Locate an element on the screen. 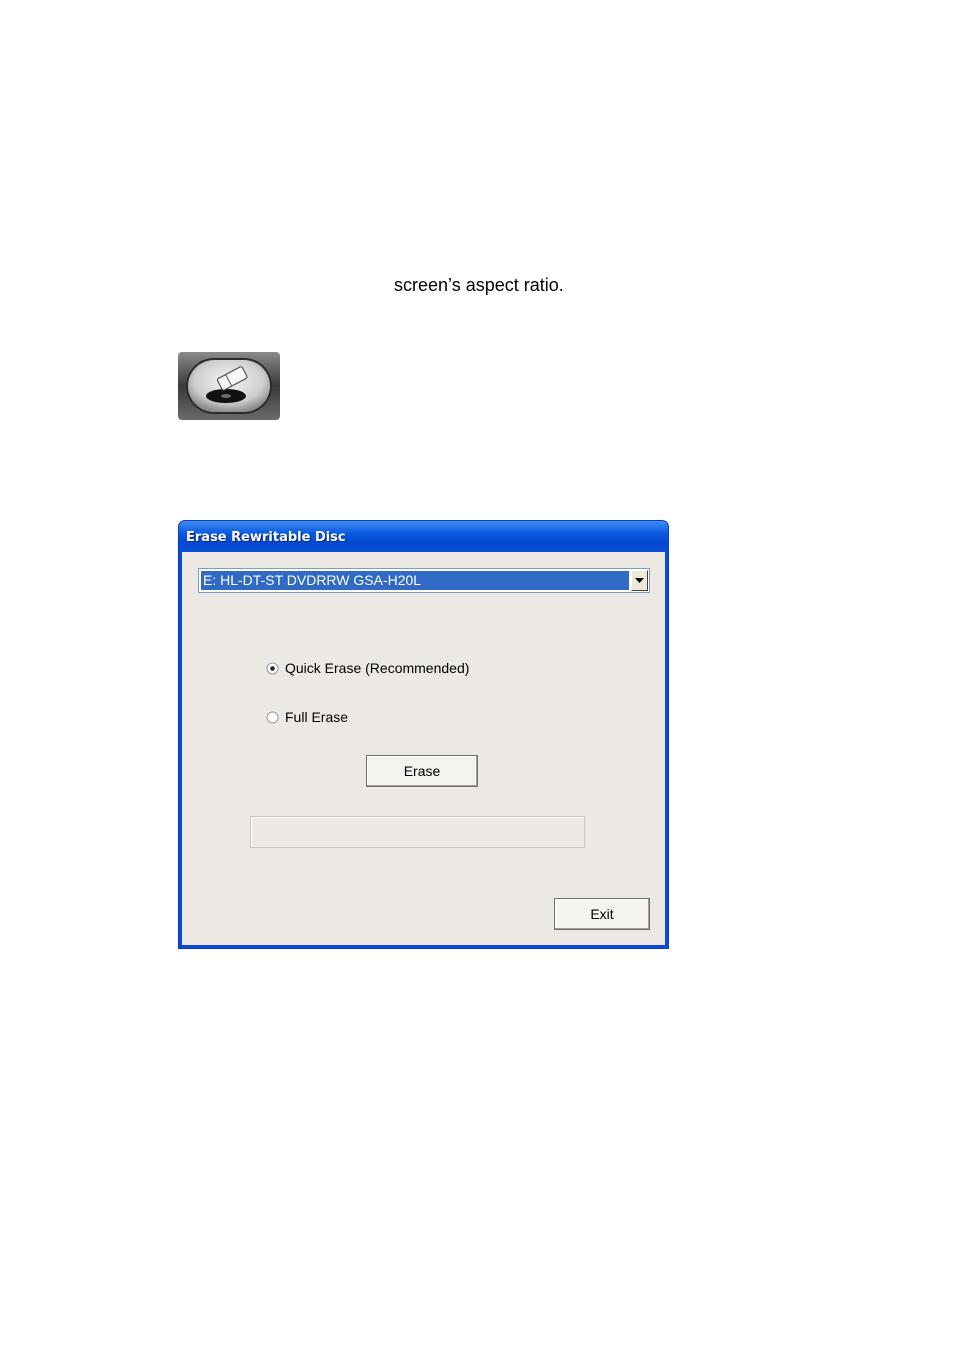 The width and height of the screenshot is (954, 1350). drive-select: E: HL-DT-ST DVDRRW GSA-H20L is located at coordinates (424, 580).